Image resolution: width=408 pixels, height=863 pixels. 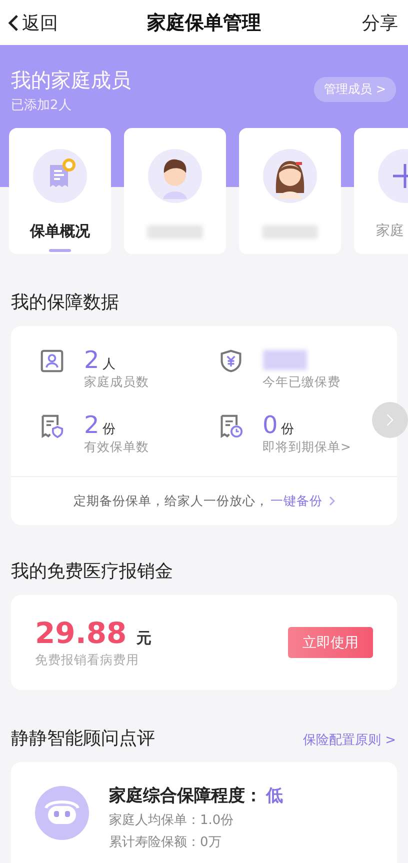 I want to click on member-card, so click(x=290, y=191).